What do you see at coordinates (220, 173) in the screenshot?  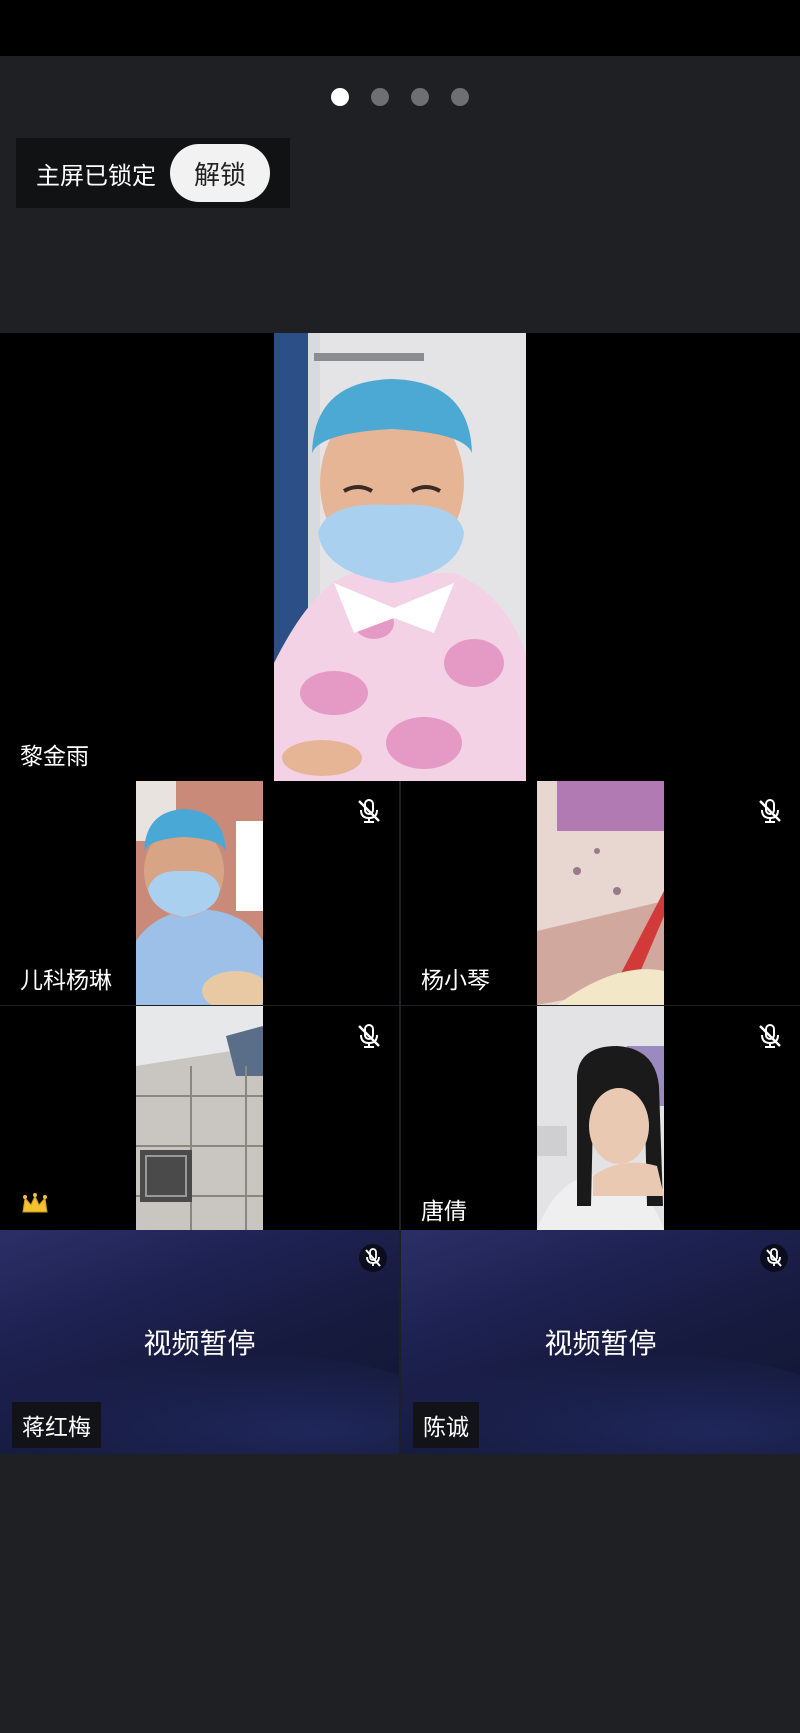 I see `unlock-button: 解锁` at bounding box center [220, 173].